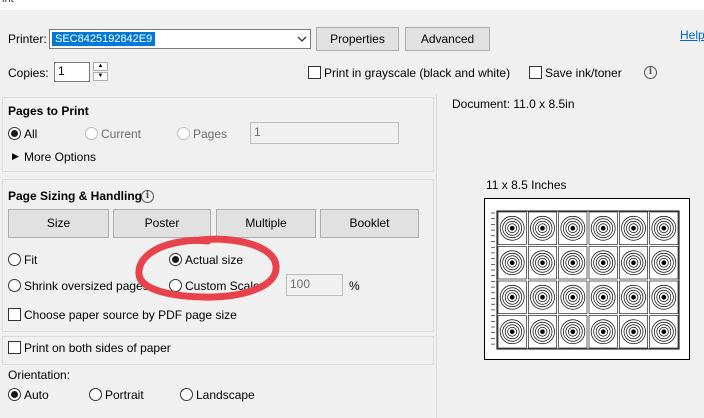  Describe the element at coordinates (95, 394) in the screenshot. I see `radio-orientation-portrait` at that location.